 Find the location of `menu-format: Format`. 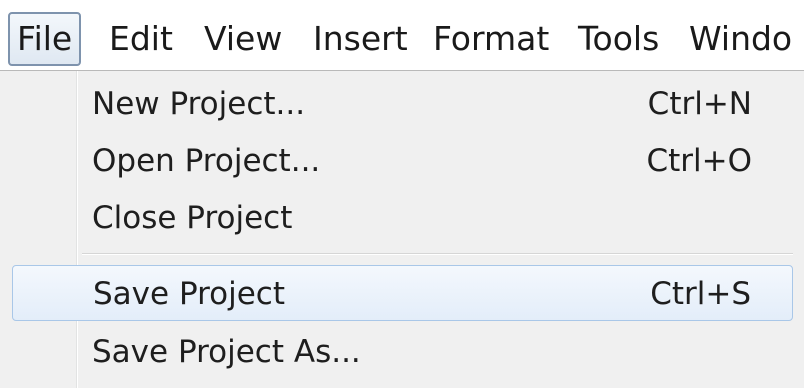

menu-format: Format is located at coordinates (491, 39).